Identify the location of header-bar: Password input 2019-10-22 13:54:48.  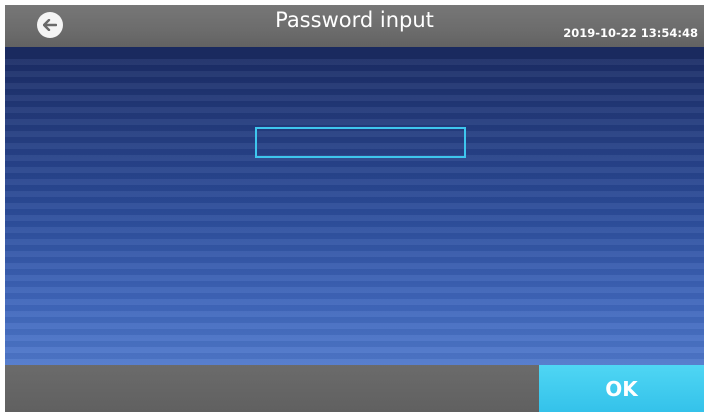
(354, 26).